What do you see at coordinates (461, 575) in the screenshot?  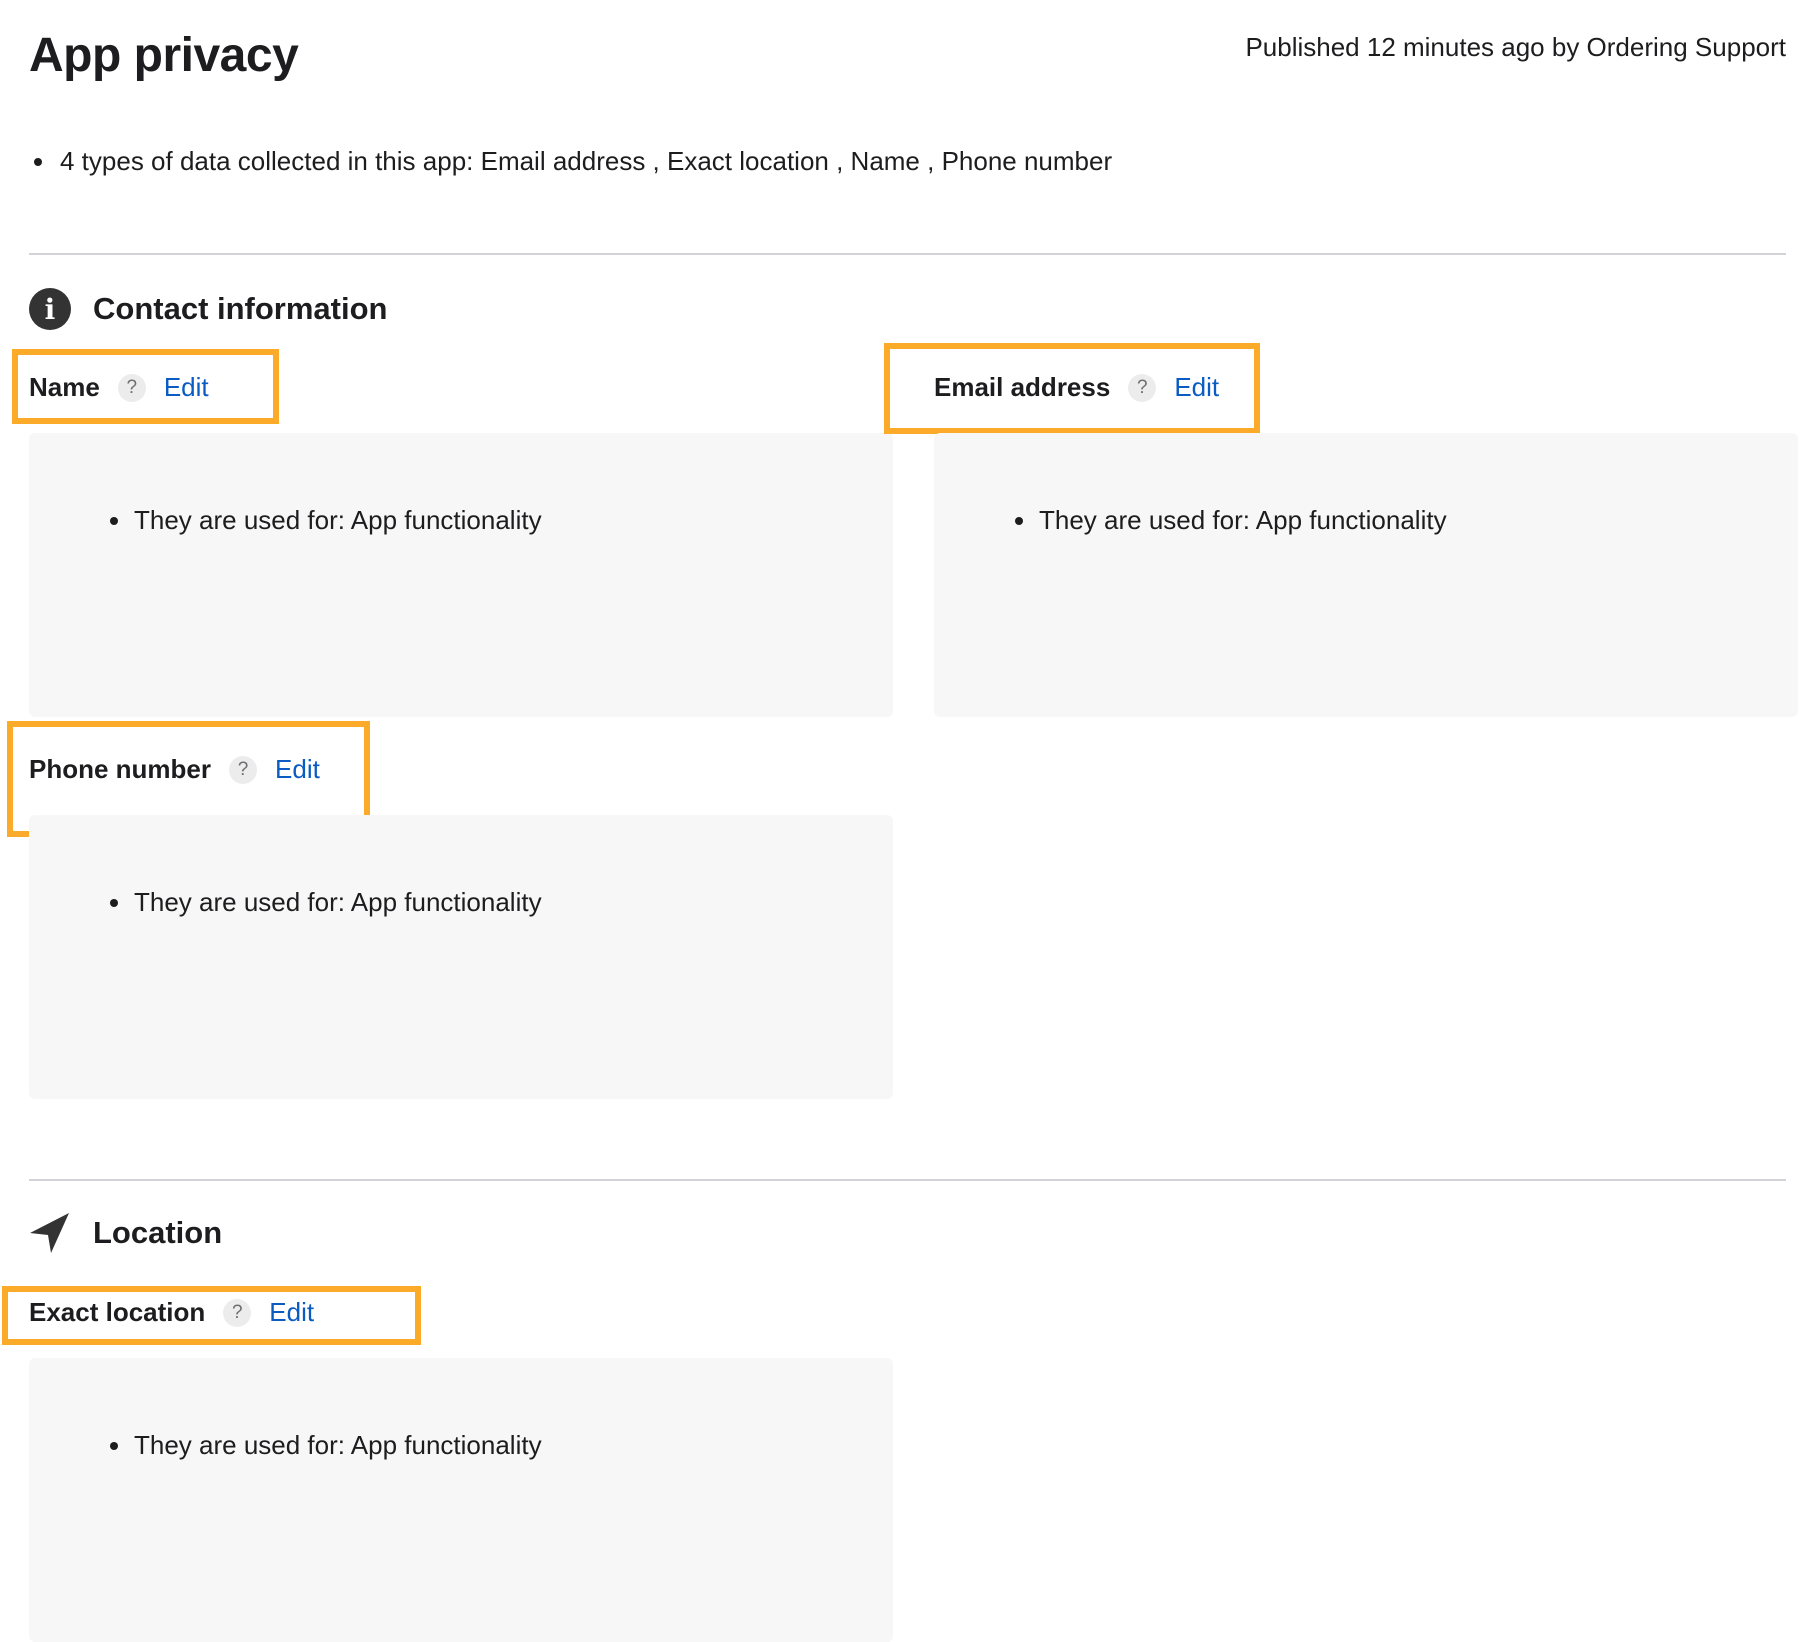 I see `card-name: They are used for: App functionality` at bounding box center [461, 575].